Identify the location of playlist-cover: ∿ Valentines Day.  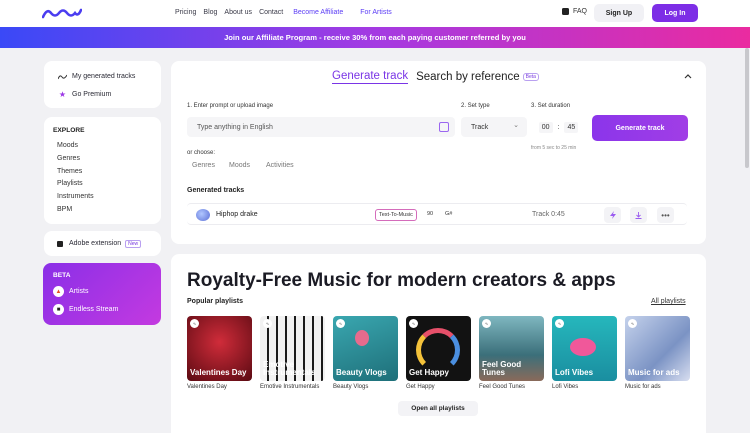
(219, 348).